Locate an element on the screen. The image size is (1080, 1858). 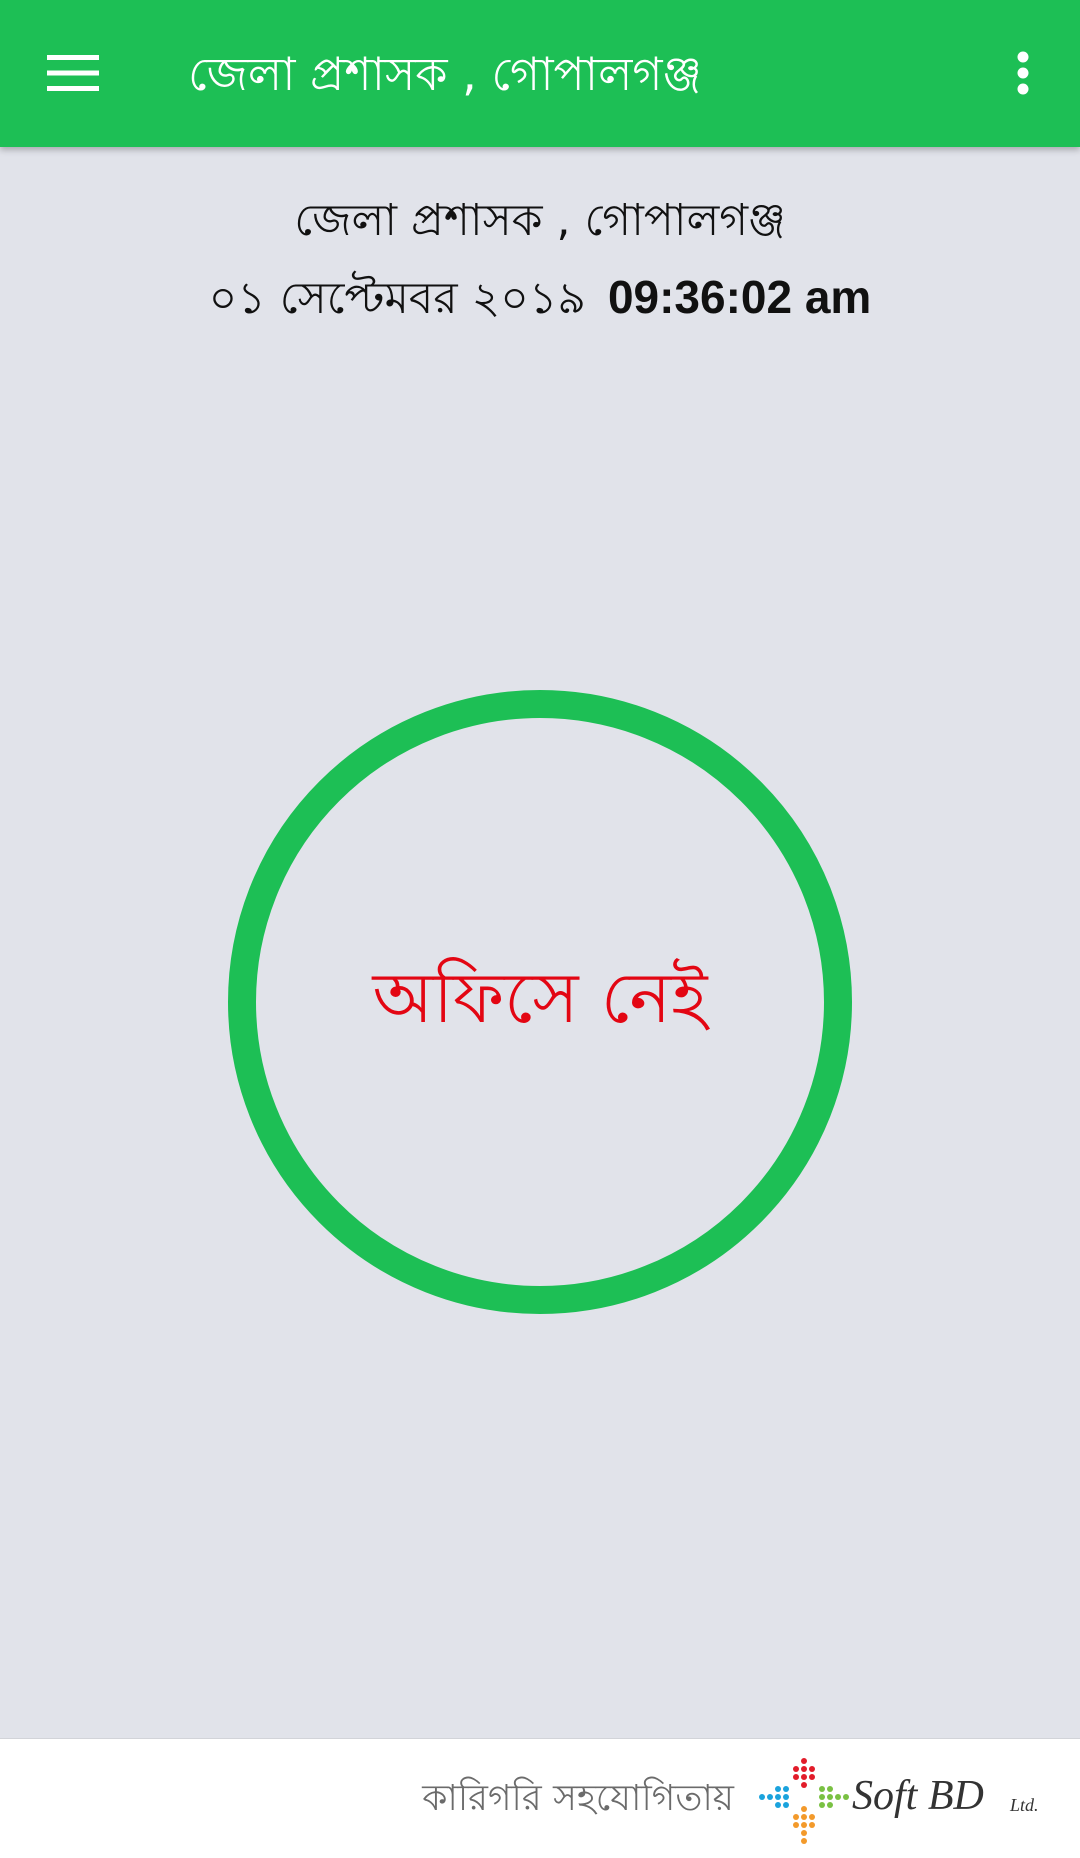
footer: কারিগরি সহযোগিতায় Soft BD Ltd. is located at coordinates (540, 1798).